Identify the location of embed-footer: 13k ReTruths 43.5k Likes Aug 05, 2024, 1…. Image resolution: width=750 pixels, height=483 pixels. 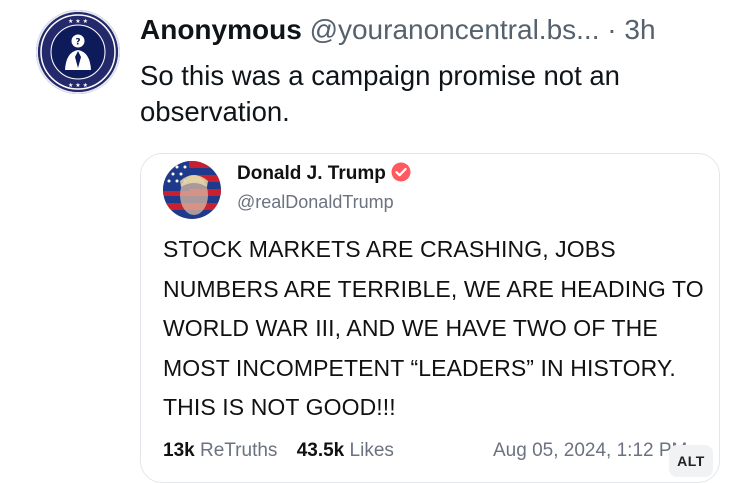
(434, 451).